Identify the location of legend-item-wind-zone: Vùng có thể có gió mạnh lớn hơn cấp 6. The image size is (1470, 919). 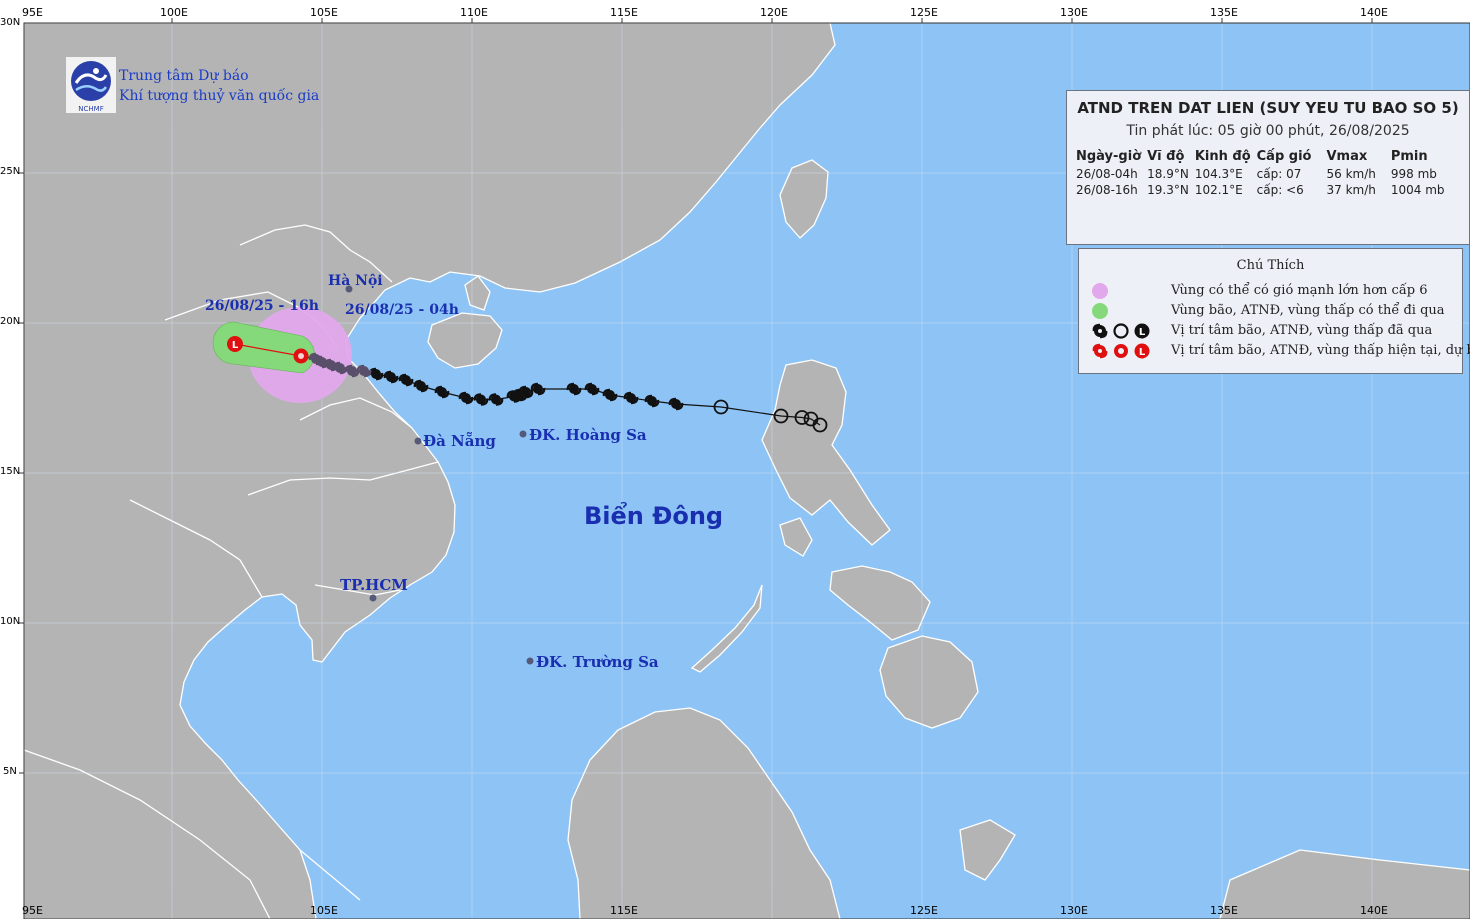
(1274, 291).